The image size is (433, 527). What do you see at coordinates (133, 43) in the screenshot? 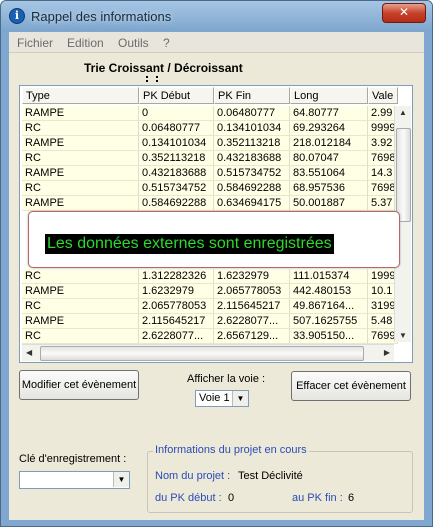
I see `menu-outils: Outils` at bounding box center [133, 43].